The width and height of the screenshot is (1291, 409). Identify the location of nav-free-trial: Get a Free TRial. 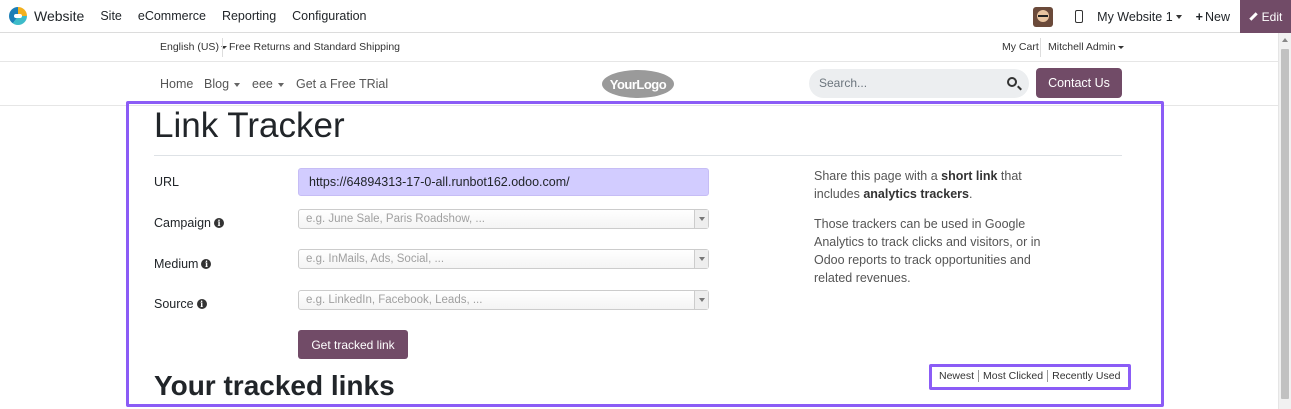
(342, 84).